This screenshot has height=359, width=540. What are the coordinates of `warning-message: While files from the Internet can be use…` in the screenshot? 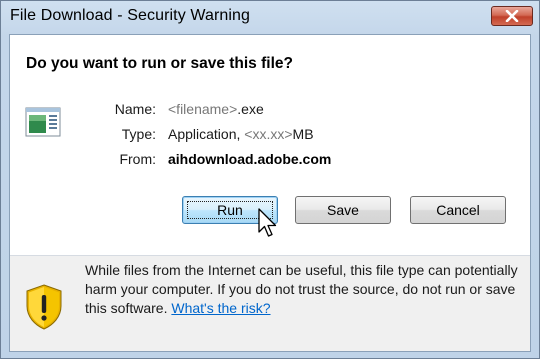 It's located at (304, 289).